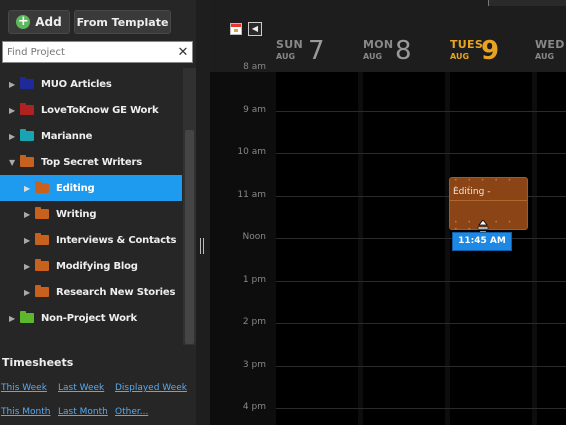 This screenshot has width=566, height=425. What do you see at coordinates (48, 22) in the screenshot?
I see `add-label: Add` at bounding box center [48, 22].